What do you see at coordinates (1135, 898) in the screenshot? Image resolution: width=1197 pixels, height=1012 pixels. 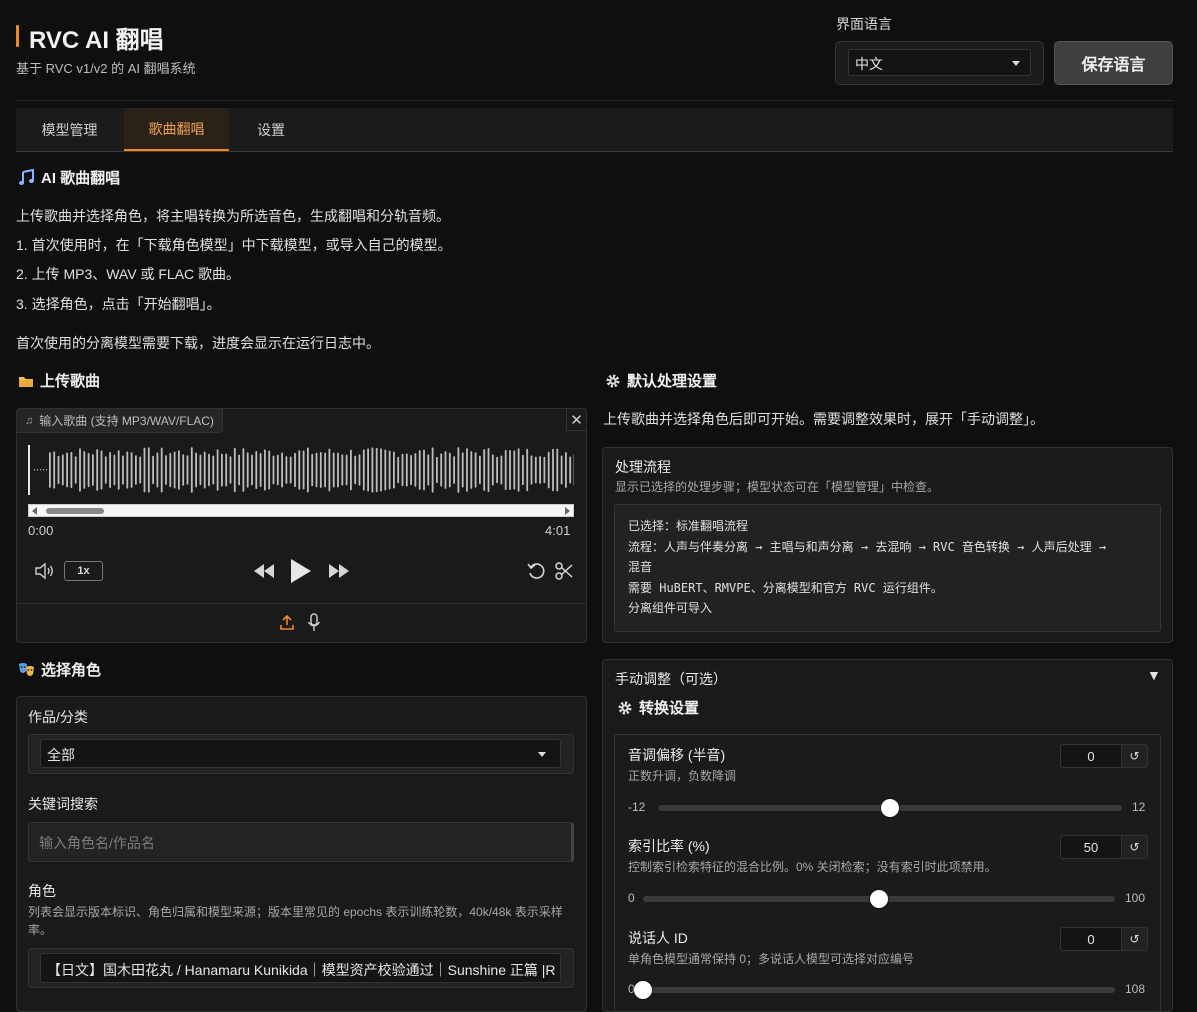 I see `slider-max: 100` at bounding box center [1135, 898].